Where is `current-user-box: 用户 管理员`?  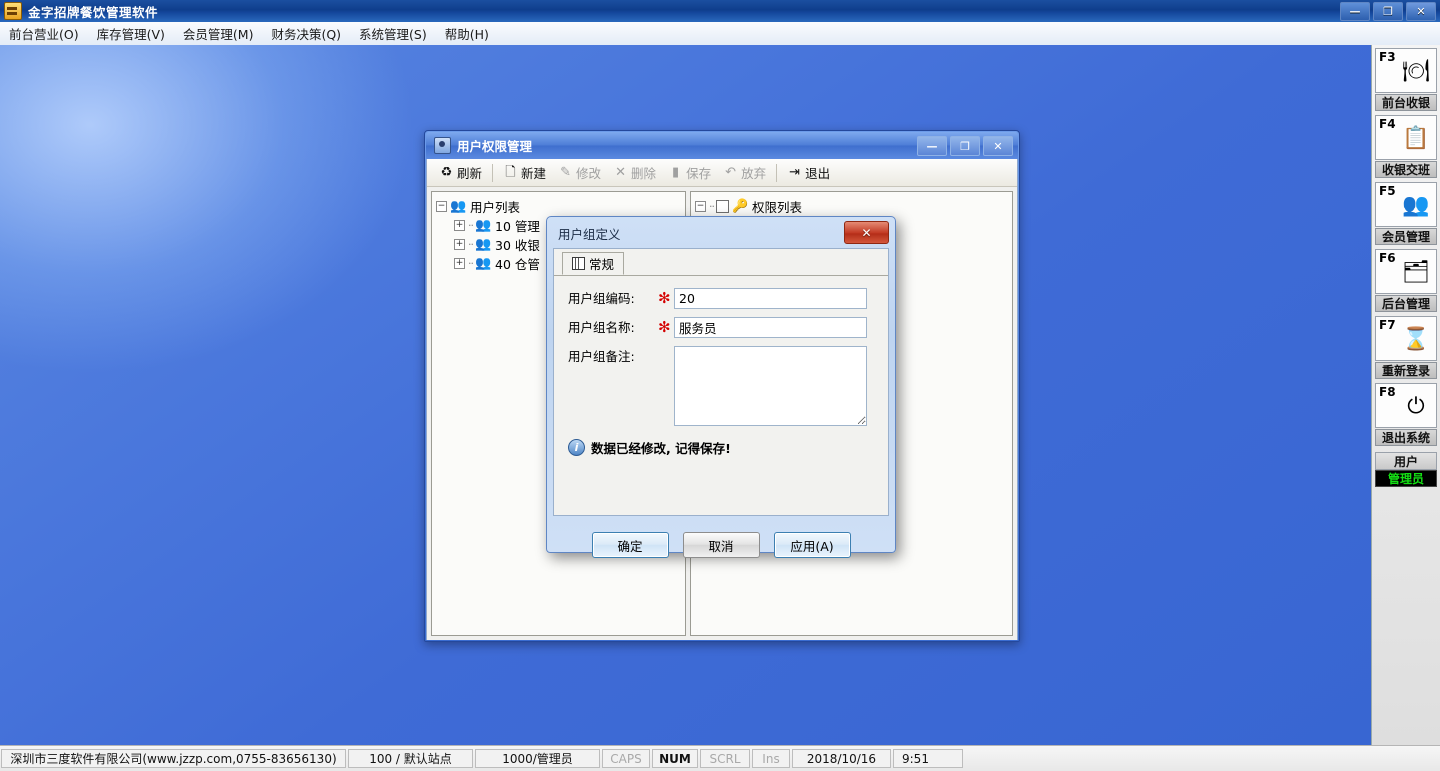
current-user-box: 用户 管理员 is located at coordinates (1406, 469).